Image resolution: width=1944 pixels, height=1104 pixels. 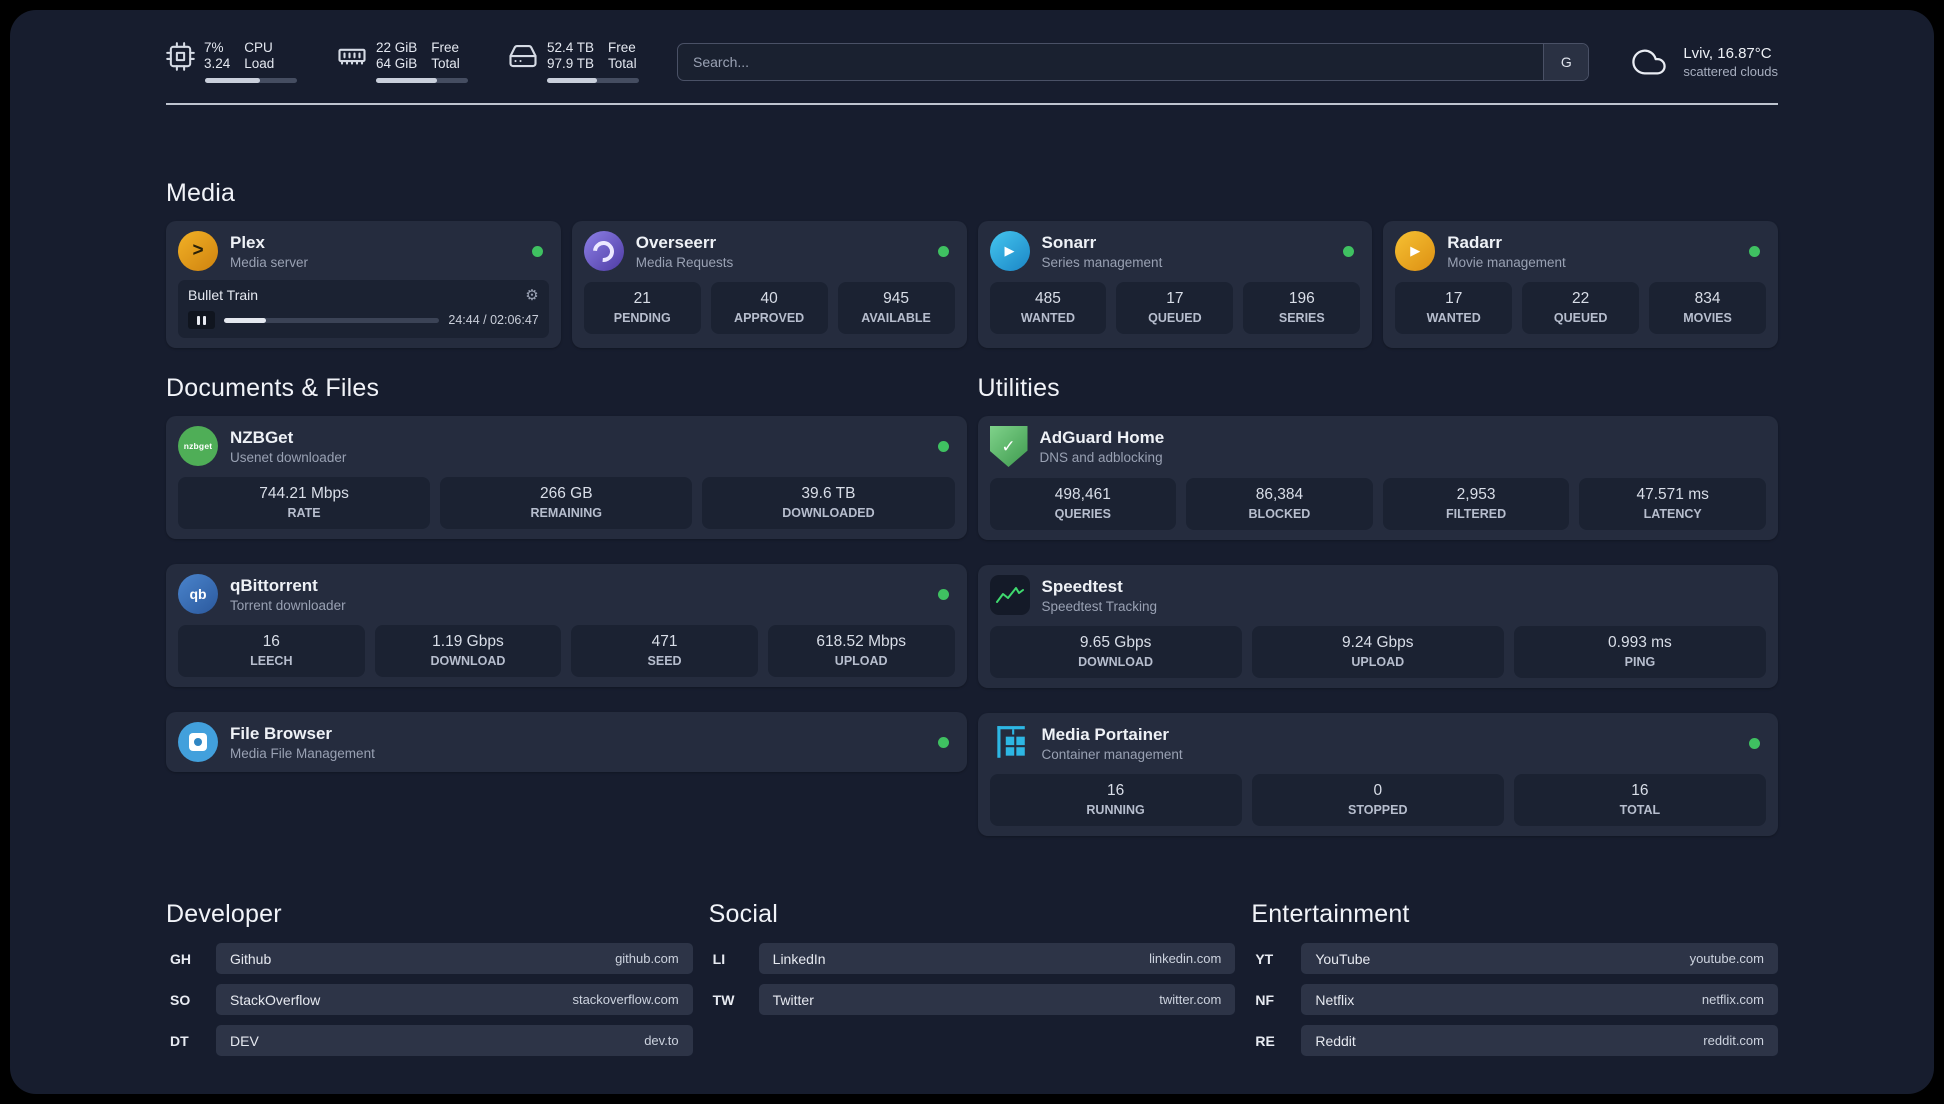 I want to click on app-desc: Torrent downloader, so click(x=288, y=605).